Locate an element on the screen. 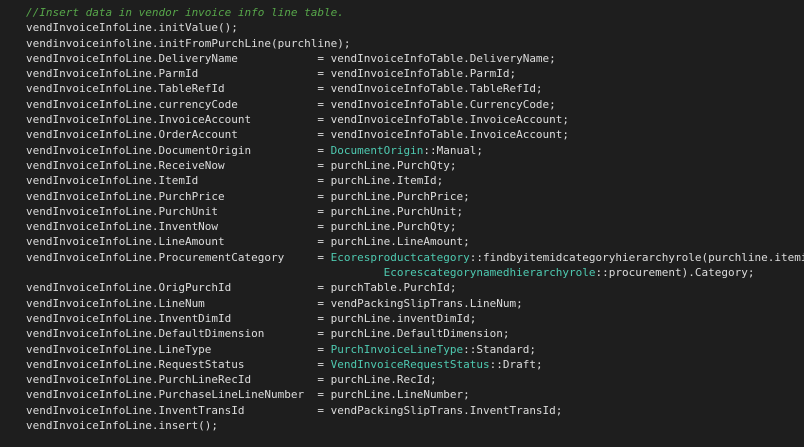  code-type-name: DocumentOrigin is located at coordinates (377, 150).